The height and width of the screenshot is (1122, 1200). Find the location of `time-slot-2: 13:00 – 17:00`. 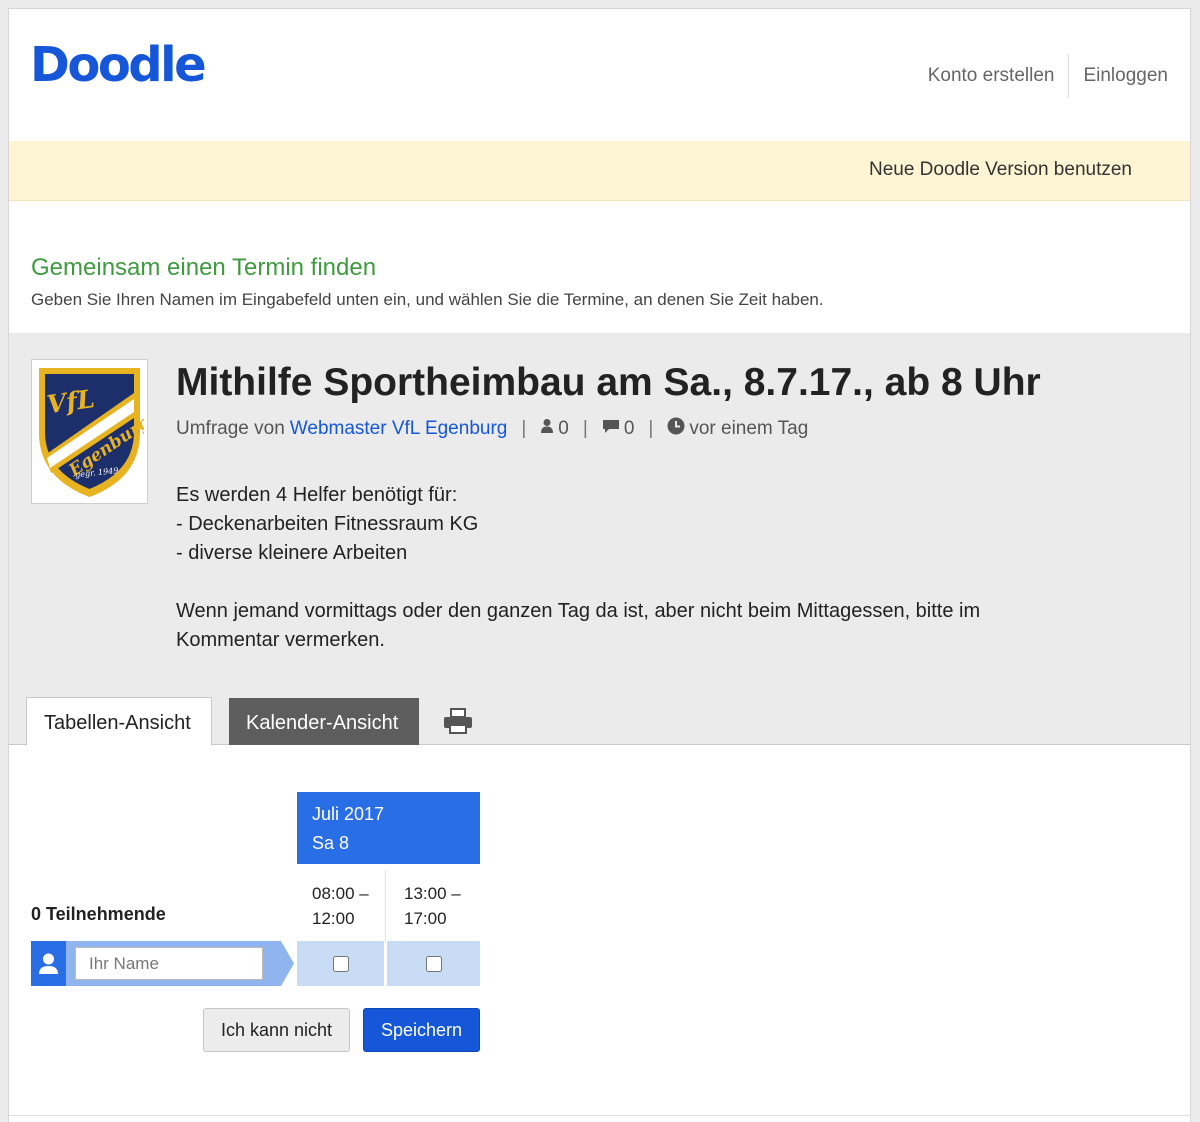

time-slot-2: 13:00 – 17:00 is located at coordinates (432, 906).